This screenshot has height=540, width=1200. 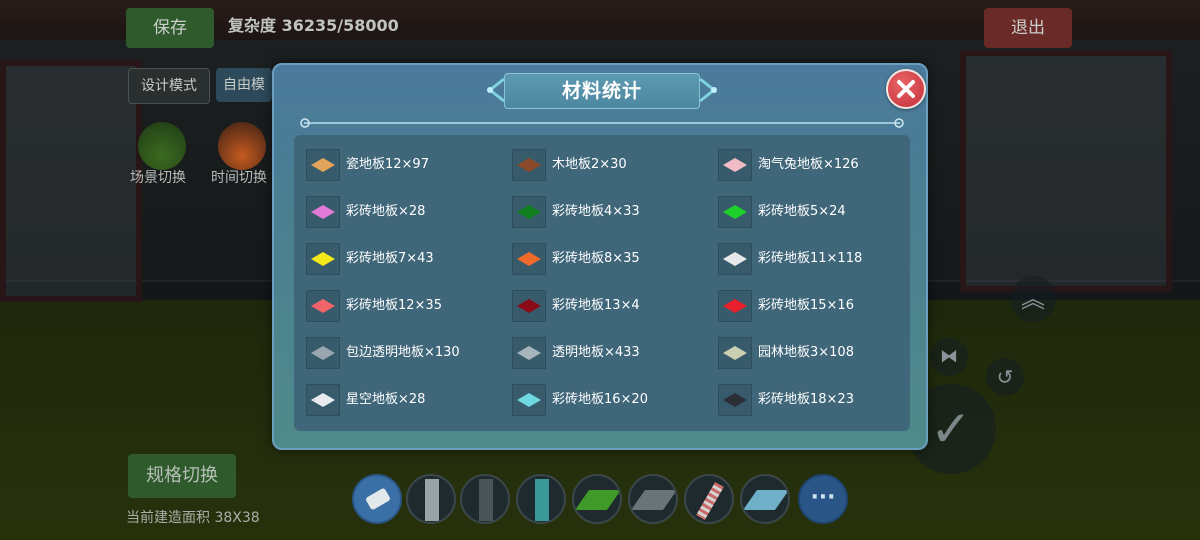 I want to click on material-item: 彩砖地板5×24, so click(x=818, y=212).